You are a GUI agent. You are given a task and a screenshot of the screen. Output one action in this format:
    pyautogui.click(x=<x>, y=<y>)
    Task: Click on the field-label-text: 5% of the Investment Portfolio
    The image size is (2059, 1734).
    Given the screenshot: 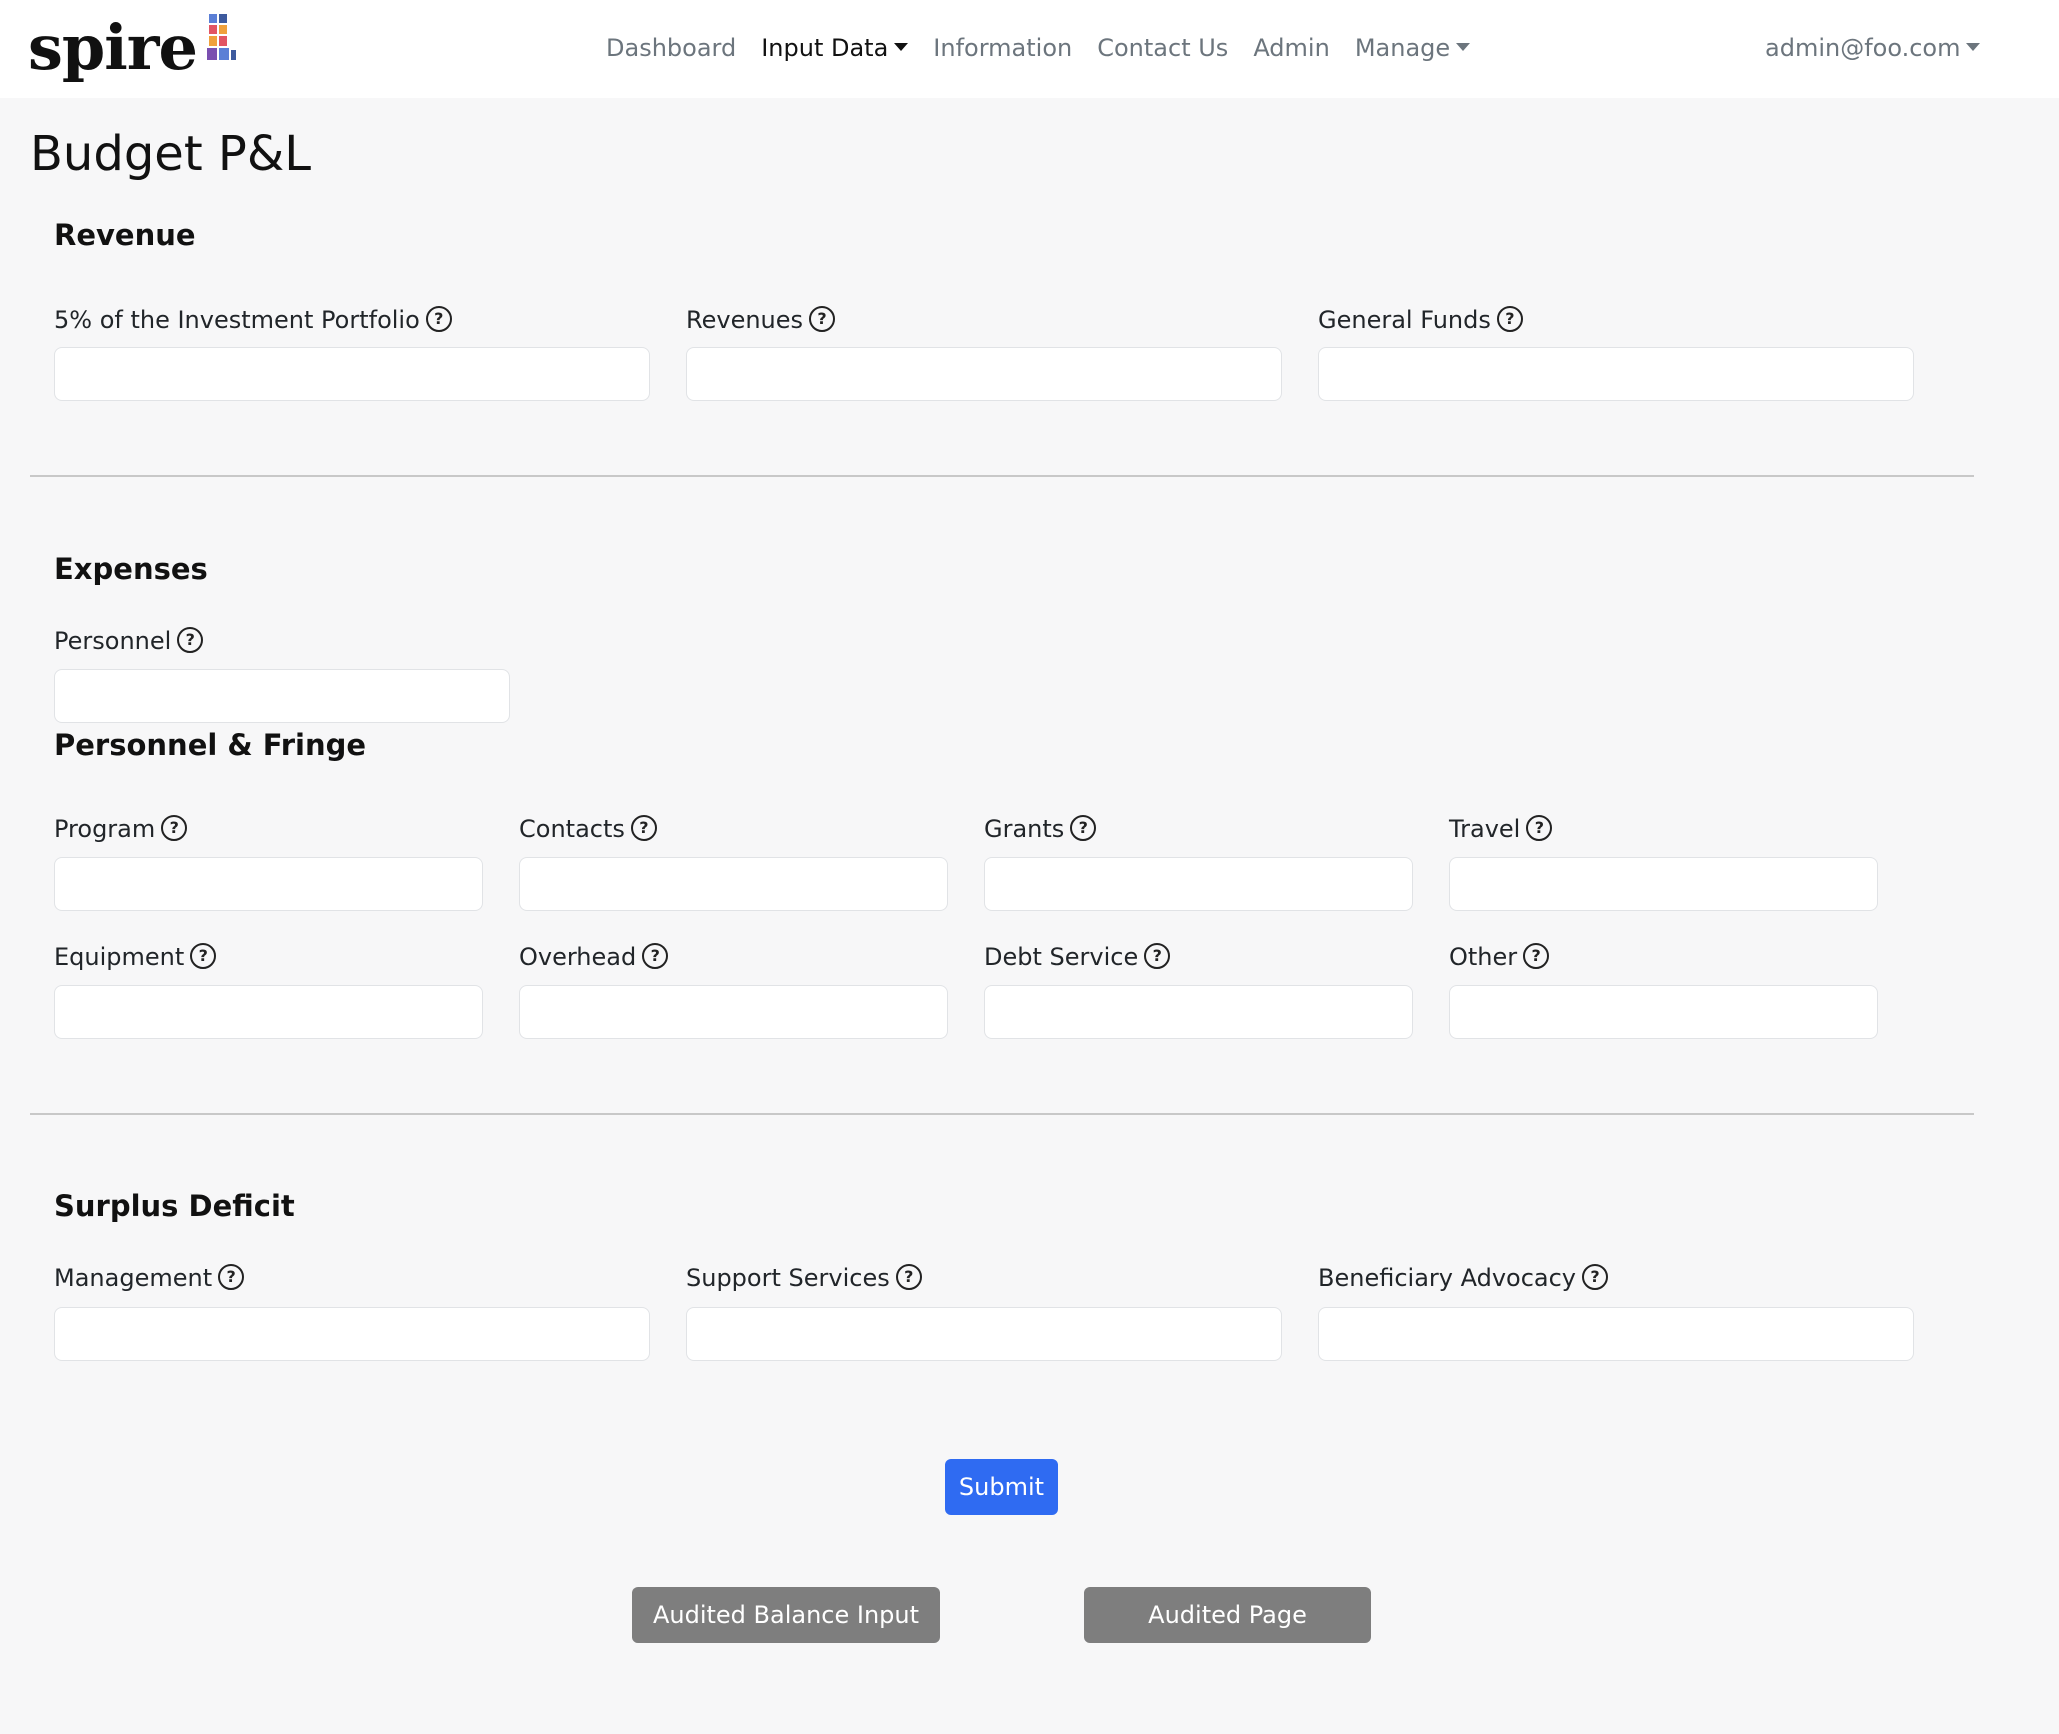 What is the action you would take?
    pyautogui.click(x=237, y=320)
    